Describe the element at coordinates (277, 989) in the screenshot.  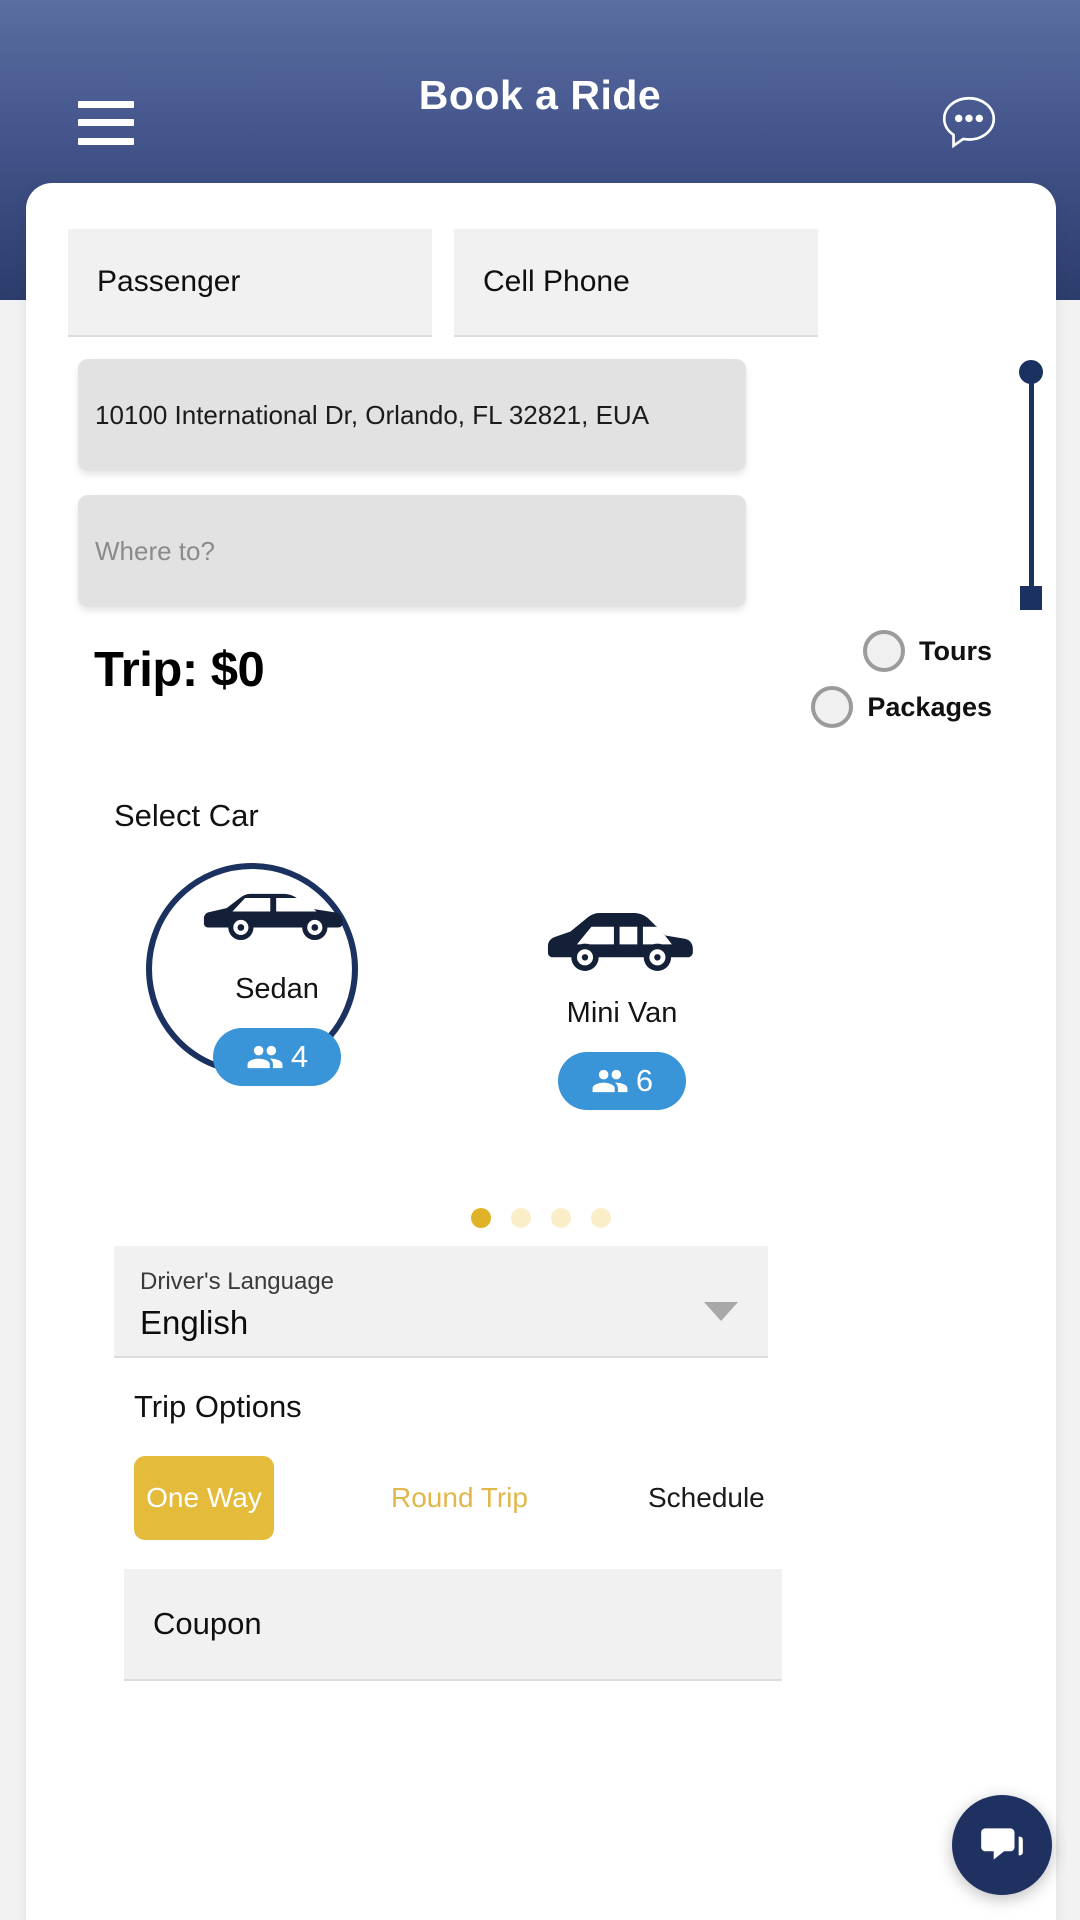
I see `car-name-sedan: Sedan` at that location.